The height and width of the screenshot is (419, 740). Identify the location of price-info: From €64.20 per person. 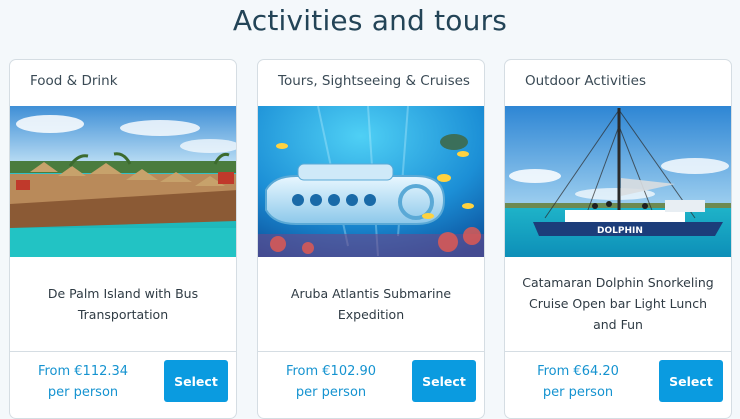
(578, 382).